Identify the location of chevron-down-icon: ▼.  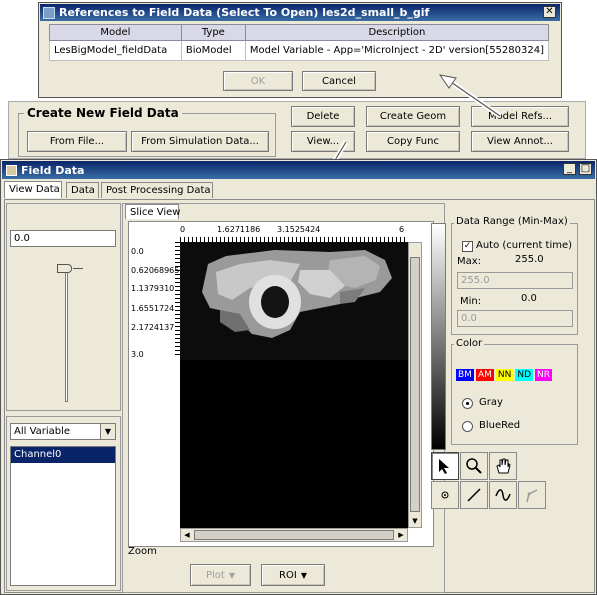
(107, 431).